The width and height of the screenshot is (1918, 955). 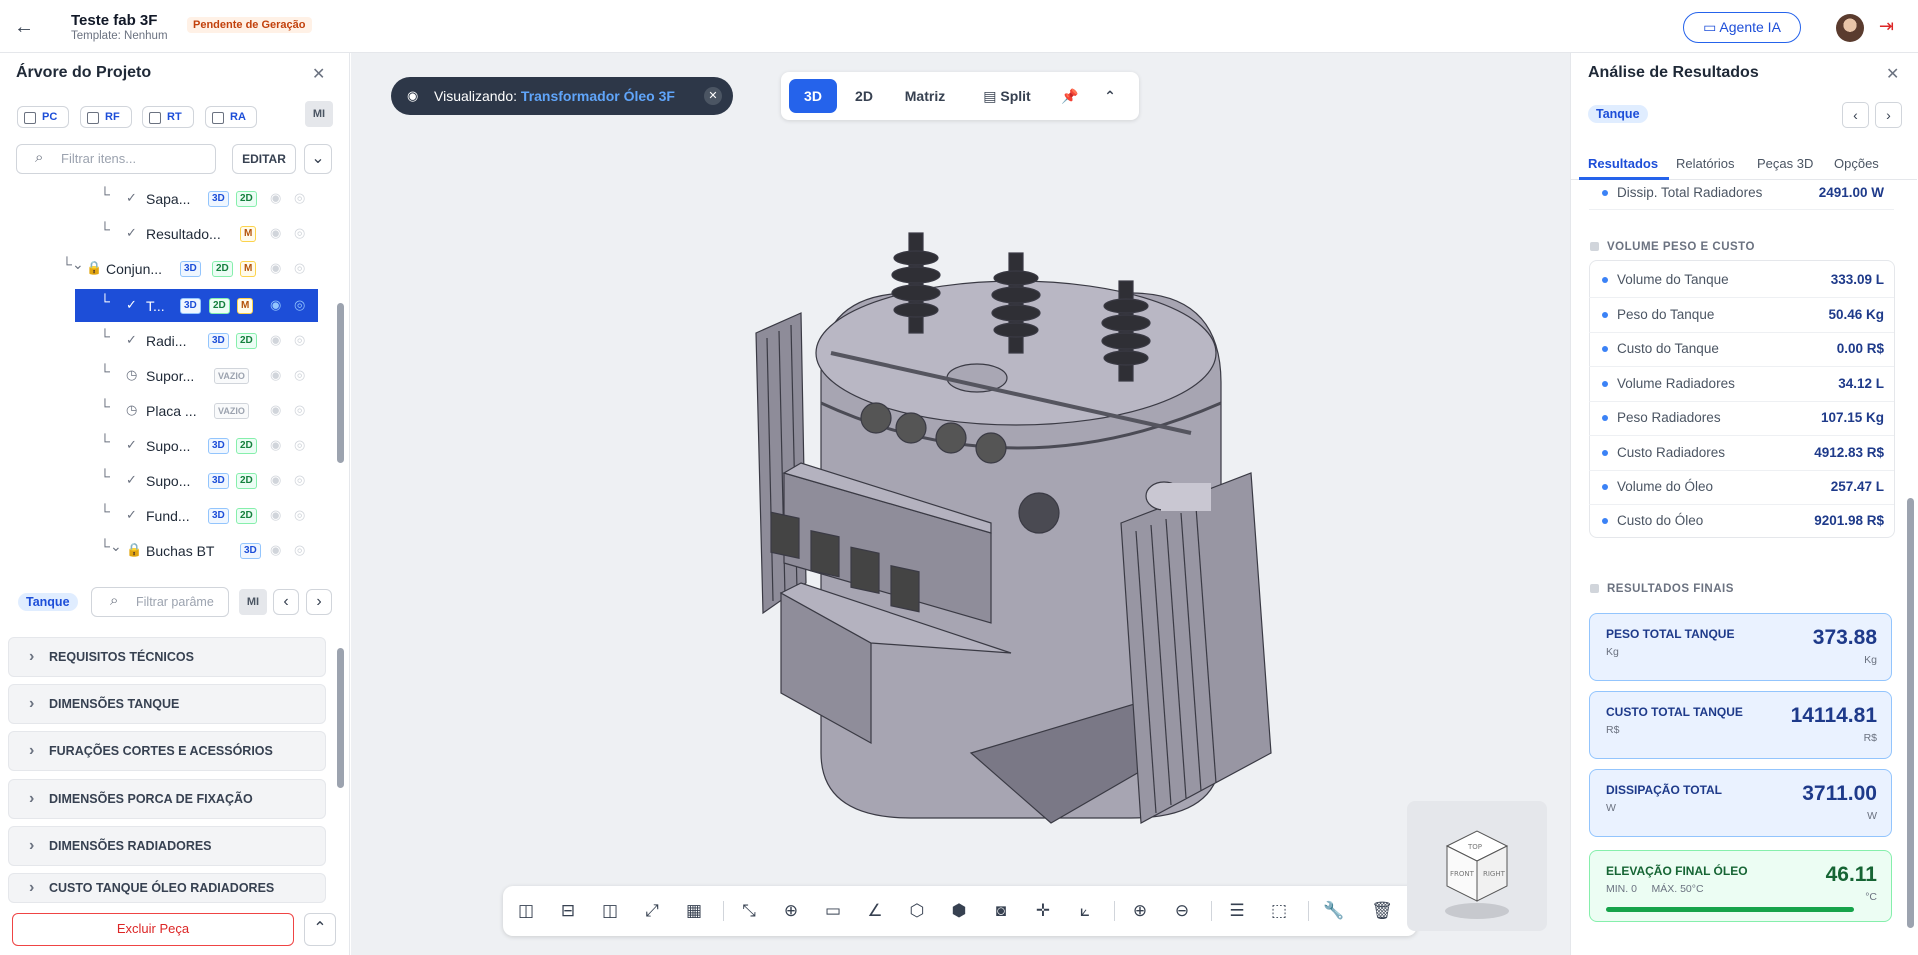 I want to click on view-cube-icon: TOP FRONT RIGHT, so click(x=1477, y=866).